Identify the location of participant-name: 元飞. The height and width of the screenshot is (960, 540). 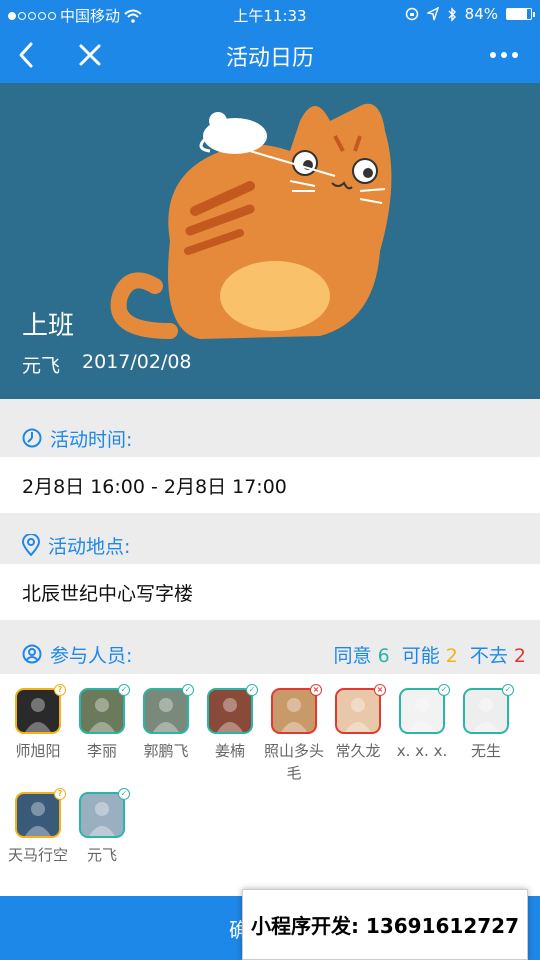
(101, 855).